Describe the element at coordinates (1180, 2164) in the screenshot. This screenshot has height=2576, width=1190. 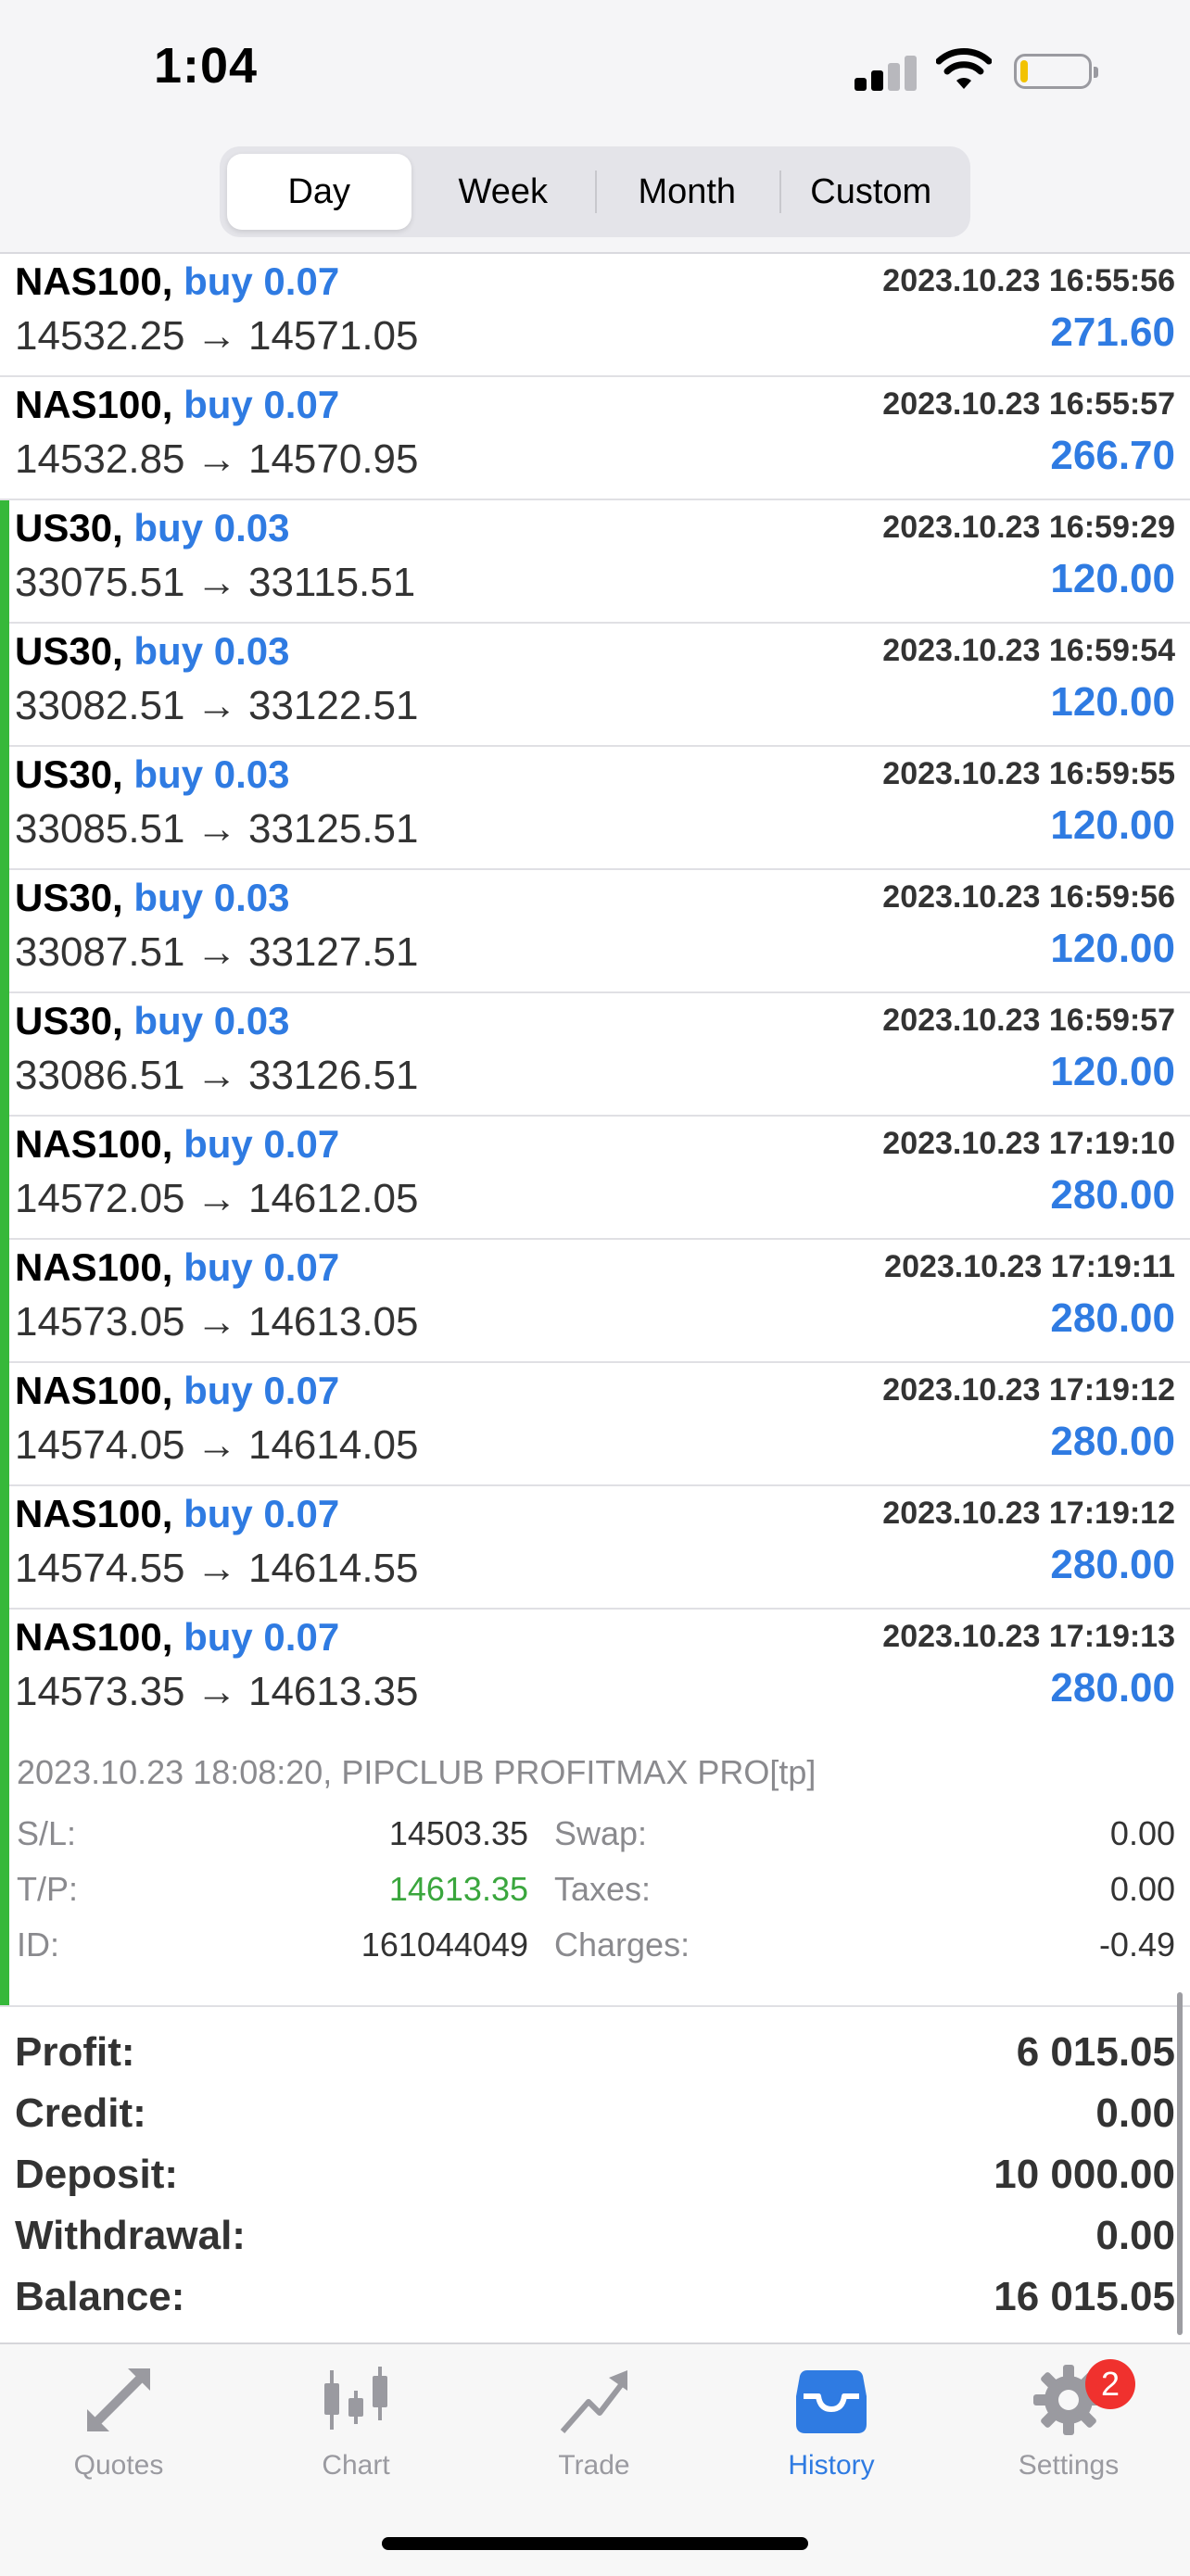
I see `scrollbar` at that location.